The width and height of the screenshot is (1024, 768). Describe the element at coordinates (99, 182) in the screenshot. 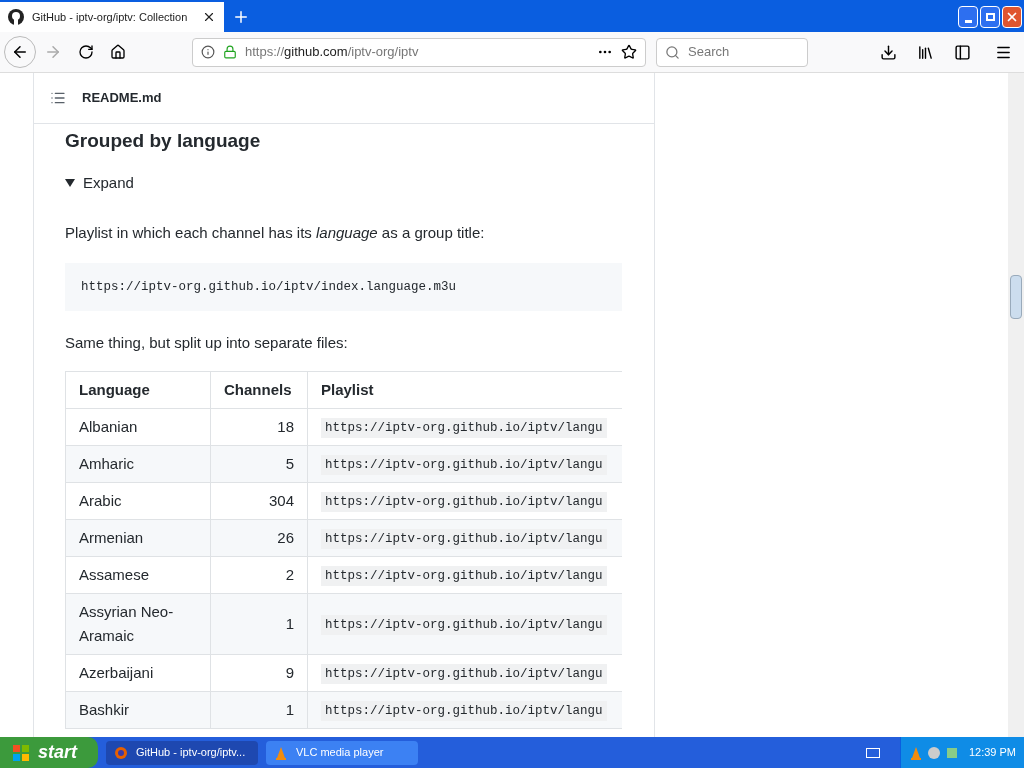

I see `expand-toggle: Expand` at that location.